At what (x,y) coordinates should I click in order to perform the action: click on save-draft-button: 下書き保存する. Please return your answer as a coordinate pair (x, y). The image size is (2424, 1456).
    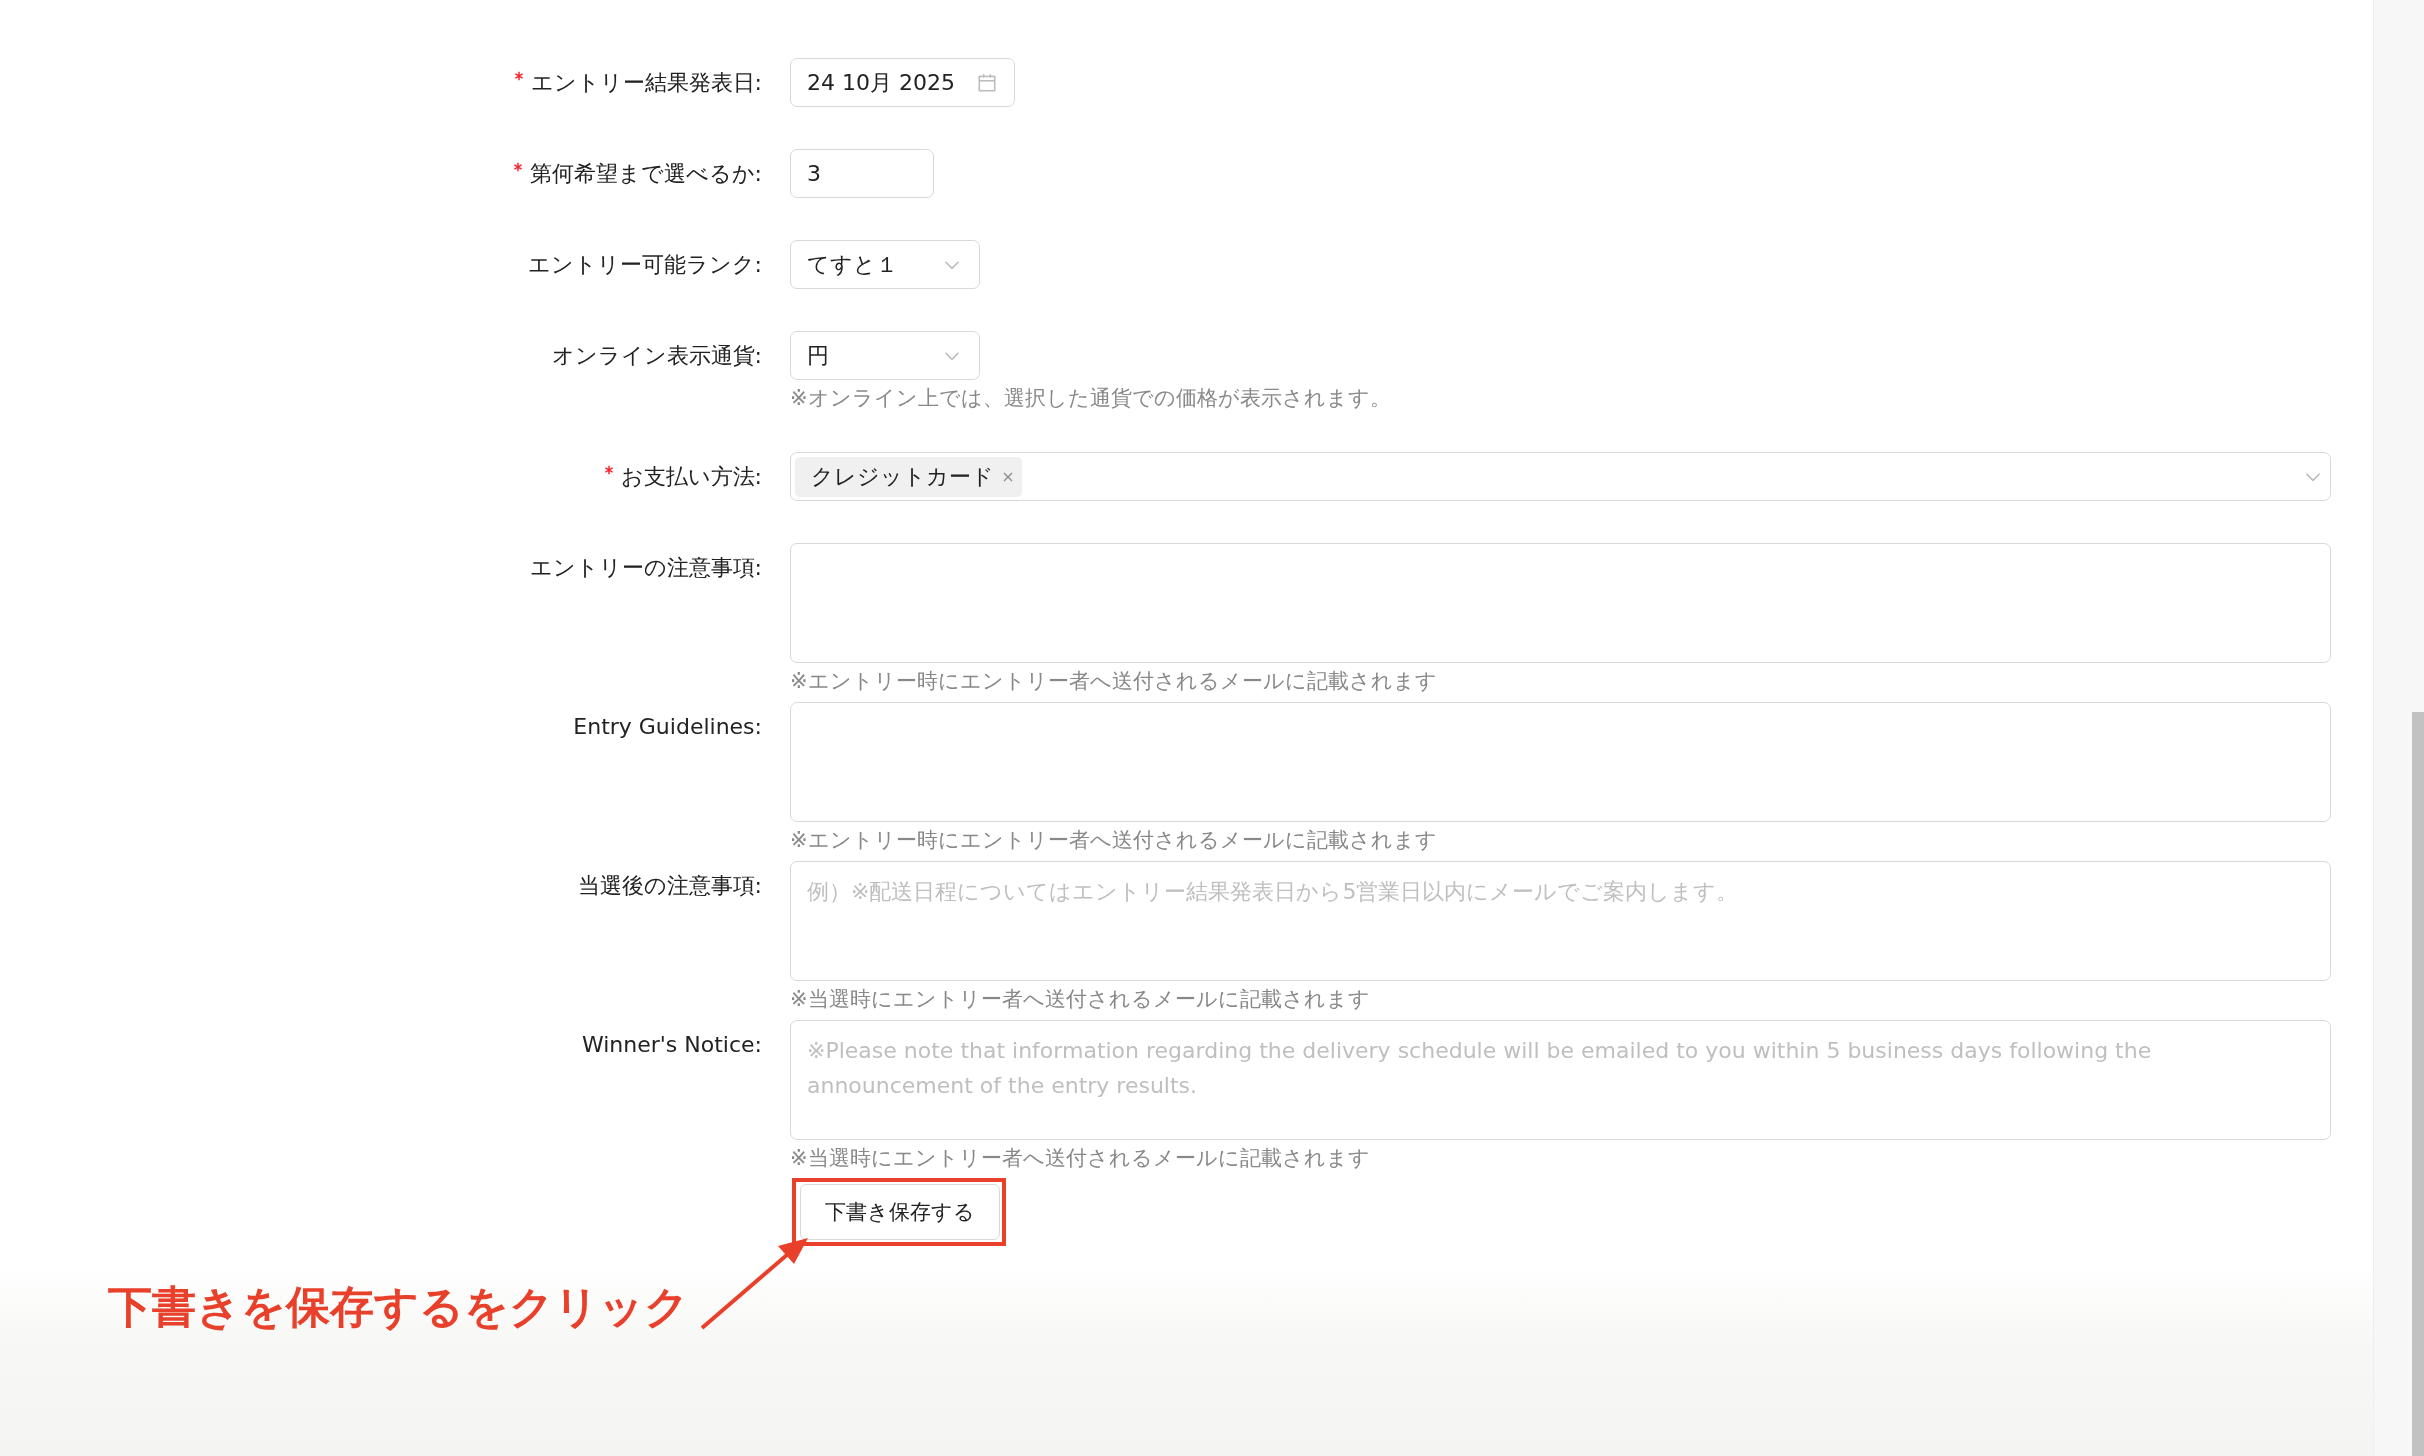
    Looking at the image, I should click on (900, 1212).